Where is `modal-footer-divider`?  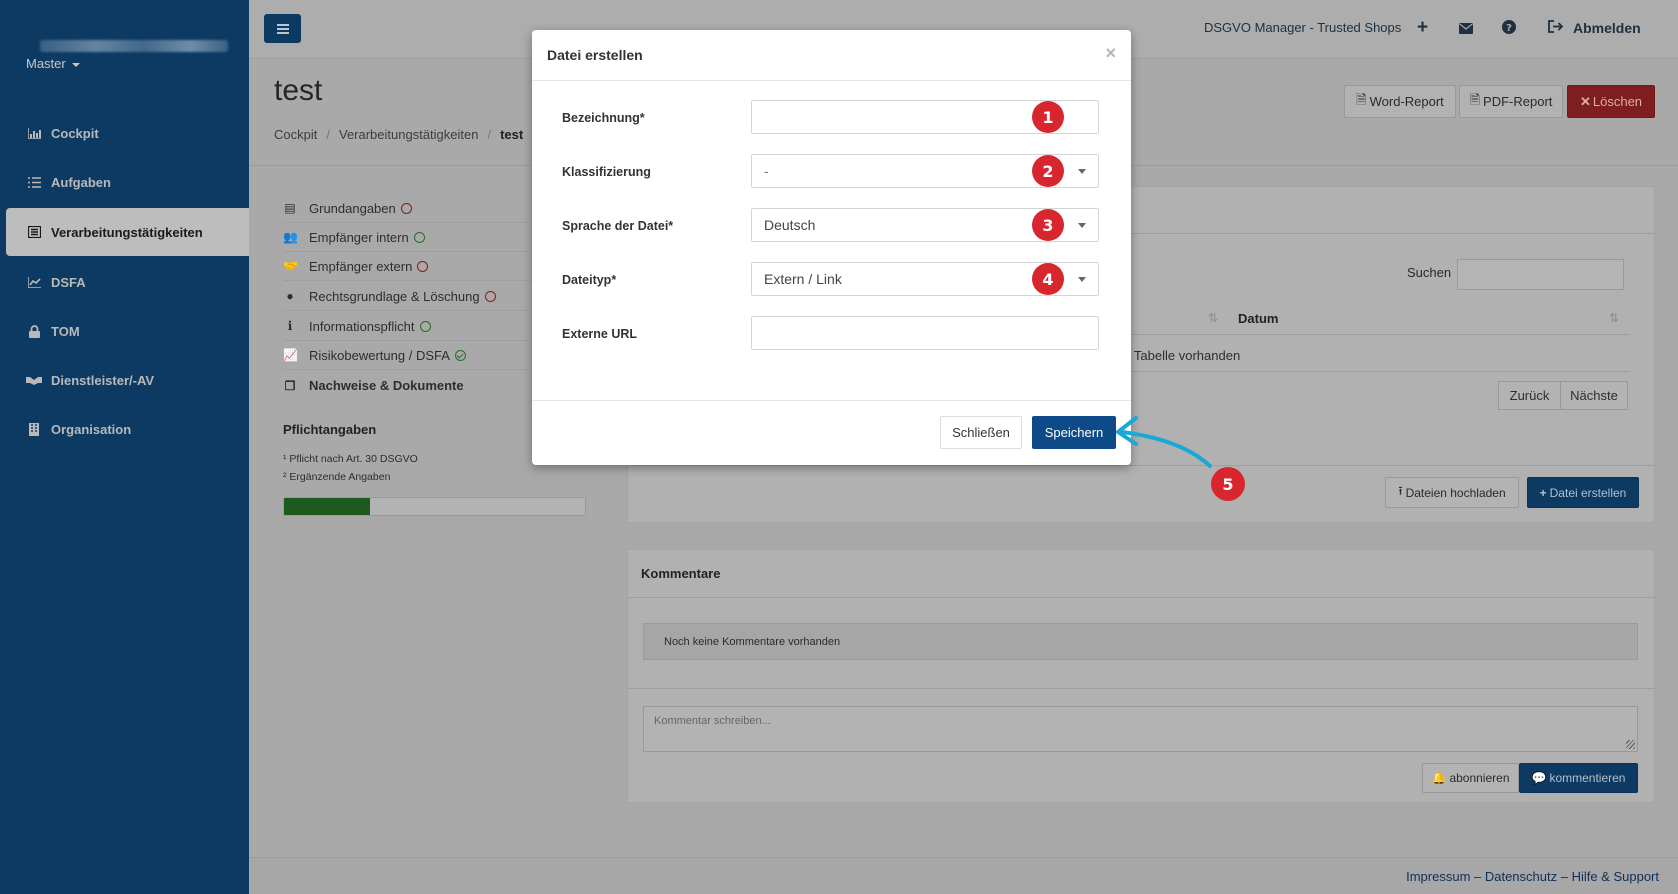
modal-footer-divider is located at coordinates (831, 400).